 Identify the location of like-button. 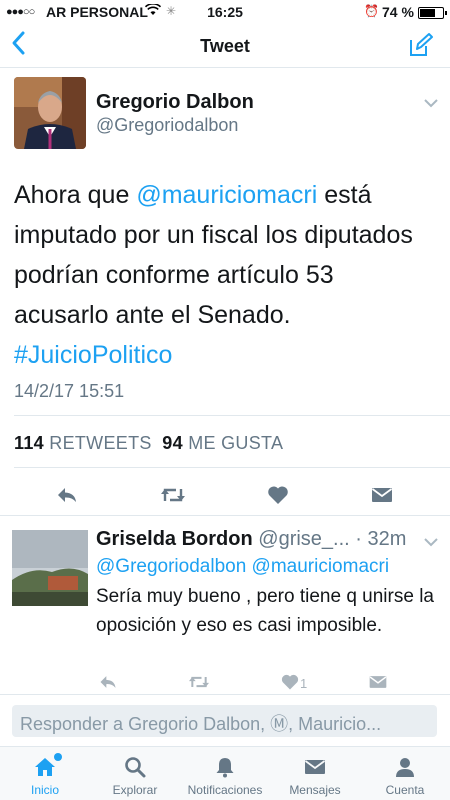
(278, 495).